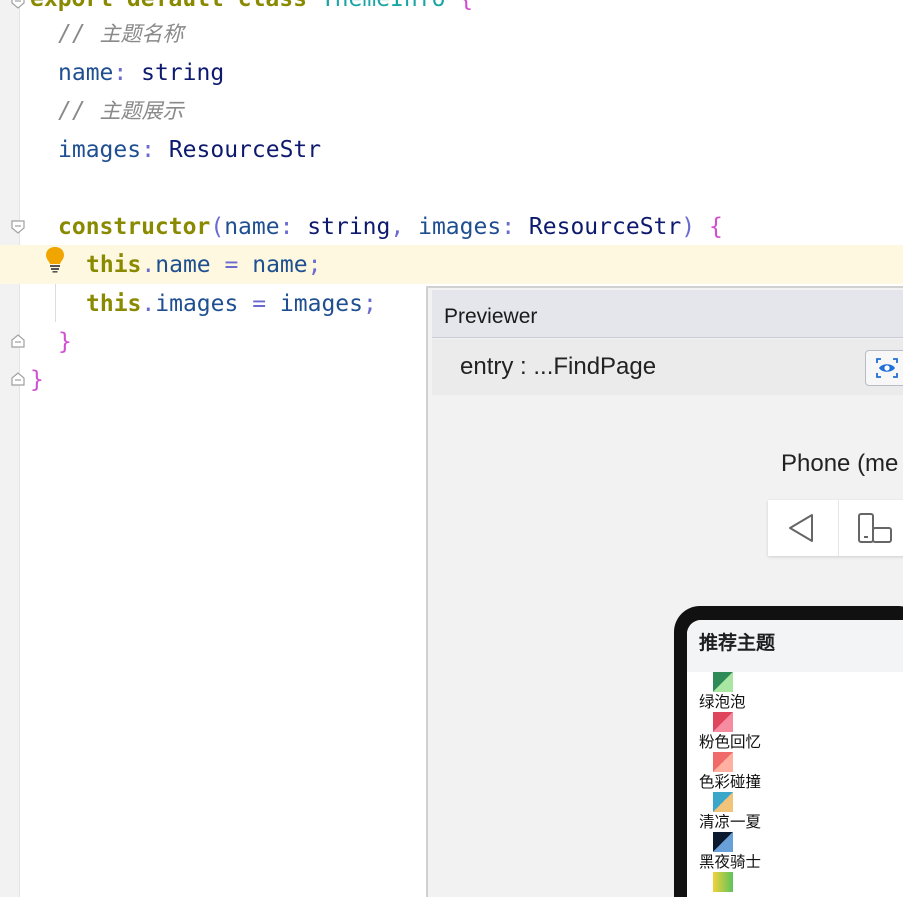 This screenshot has width=903, height=897. I want to click on theme-item: 清凉一夏, so click(799, 812).